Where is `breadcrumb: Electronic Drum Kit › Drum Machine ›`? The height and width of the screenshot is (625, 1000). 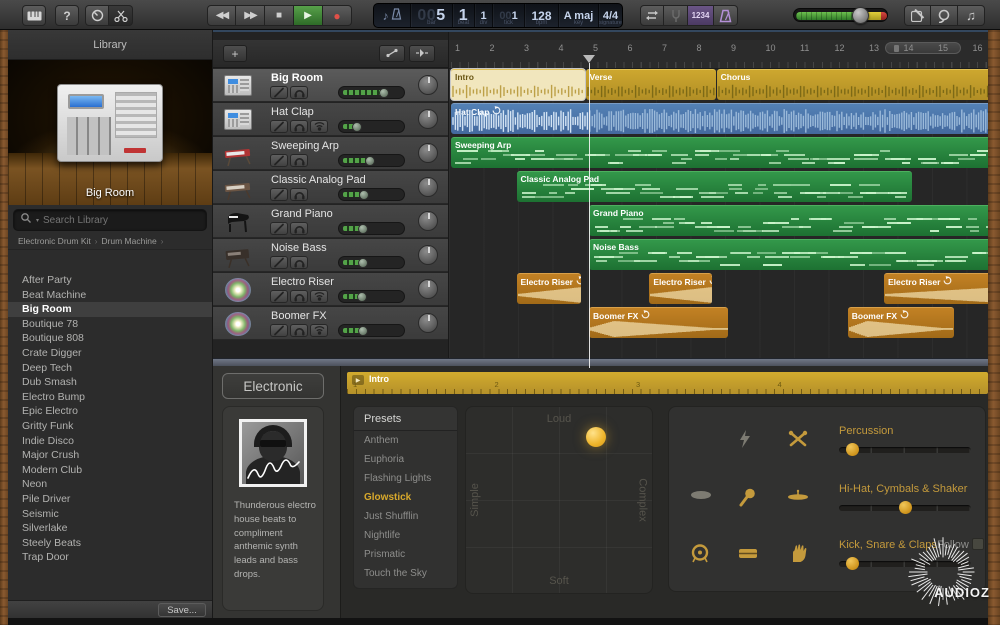
breadcrumb: Electronic Drum Kit › Drum Machine › is located at coordinates (110, 240).